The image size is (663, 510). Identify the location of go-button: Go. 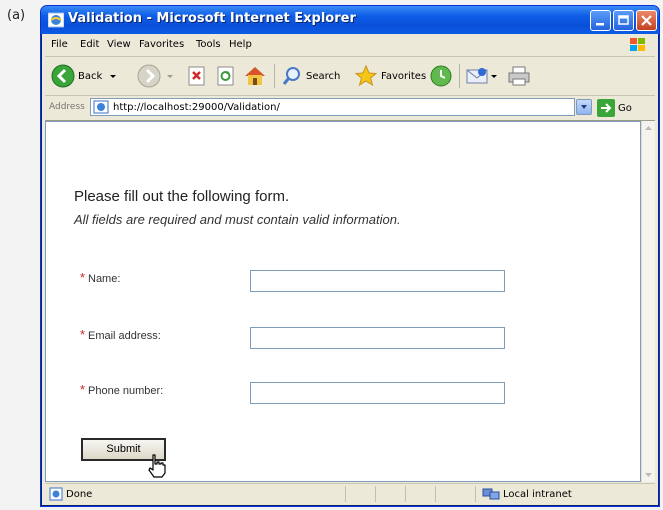
(614, 108).